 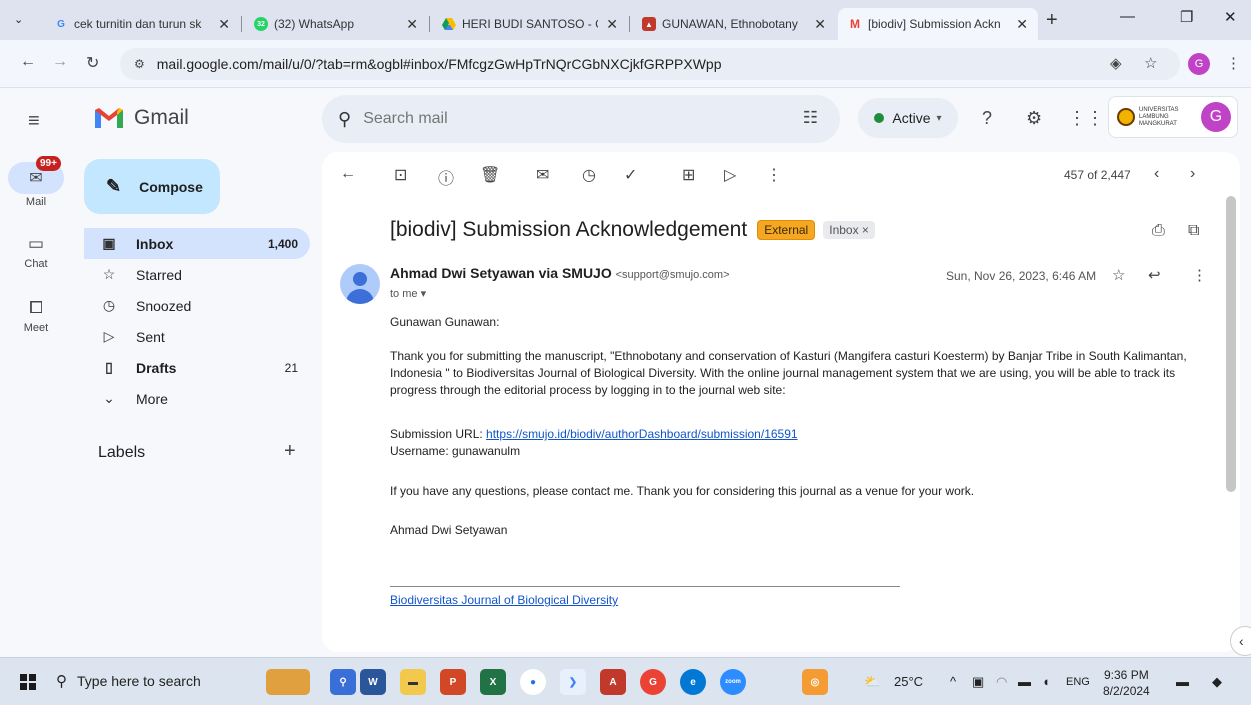 What do you see at coordinates (36, 182) in the screenshot?
I see `rail-item-mail: ✉ 99+ Mail` at bounding box center [36, 182].